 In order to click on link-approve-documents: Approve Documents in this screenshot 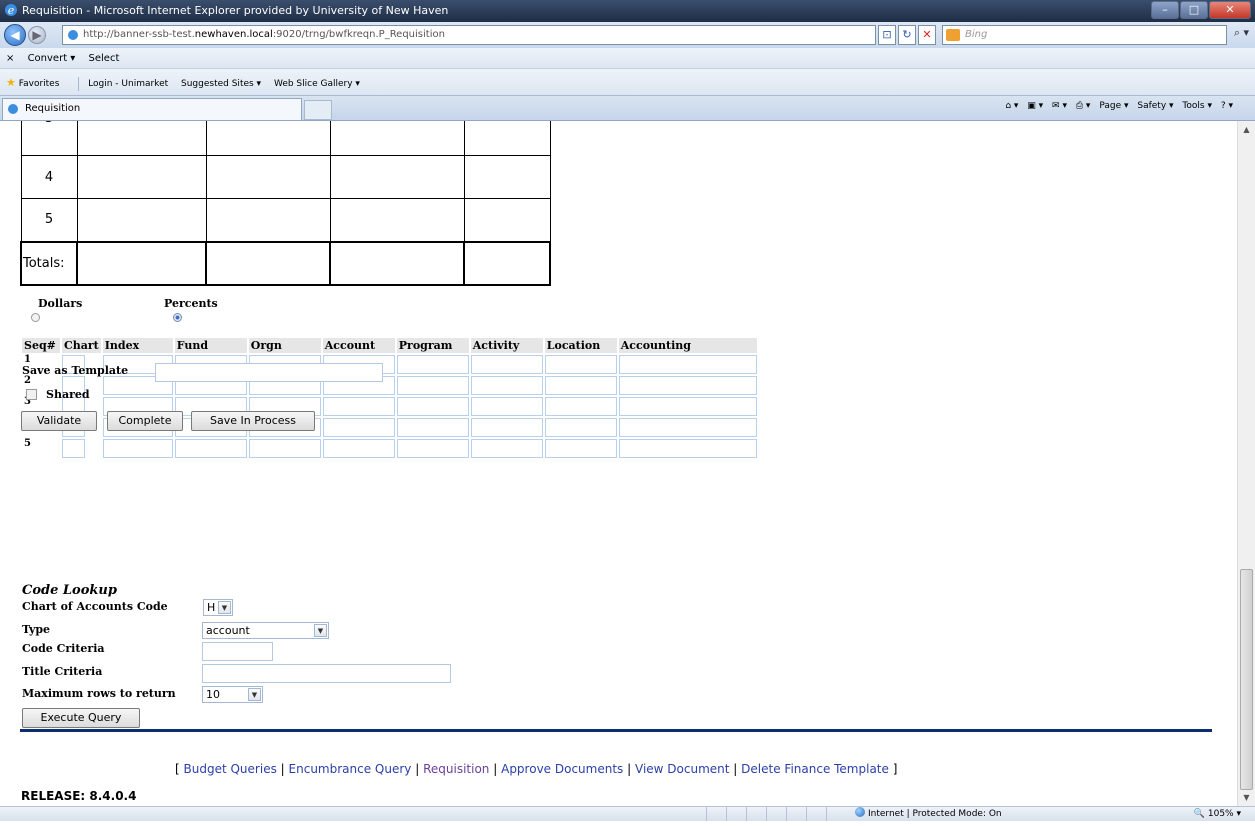, I will do `click(562, 769)`.